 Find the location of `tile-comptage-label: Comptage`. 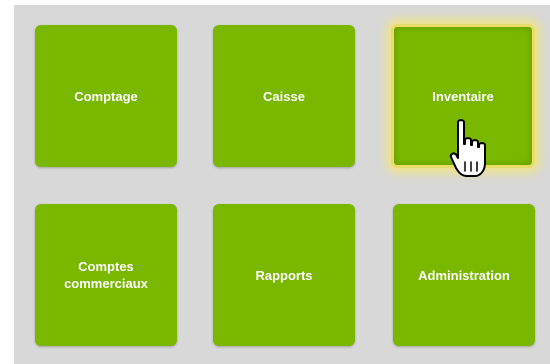

tile-comptage-label: Comptage is located at coordinates (106, 96).